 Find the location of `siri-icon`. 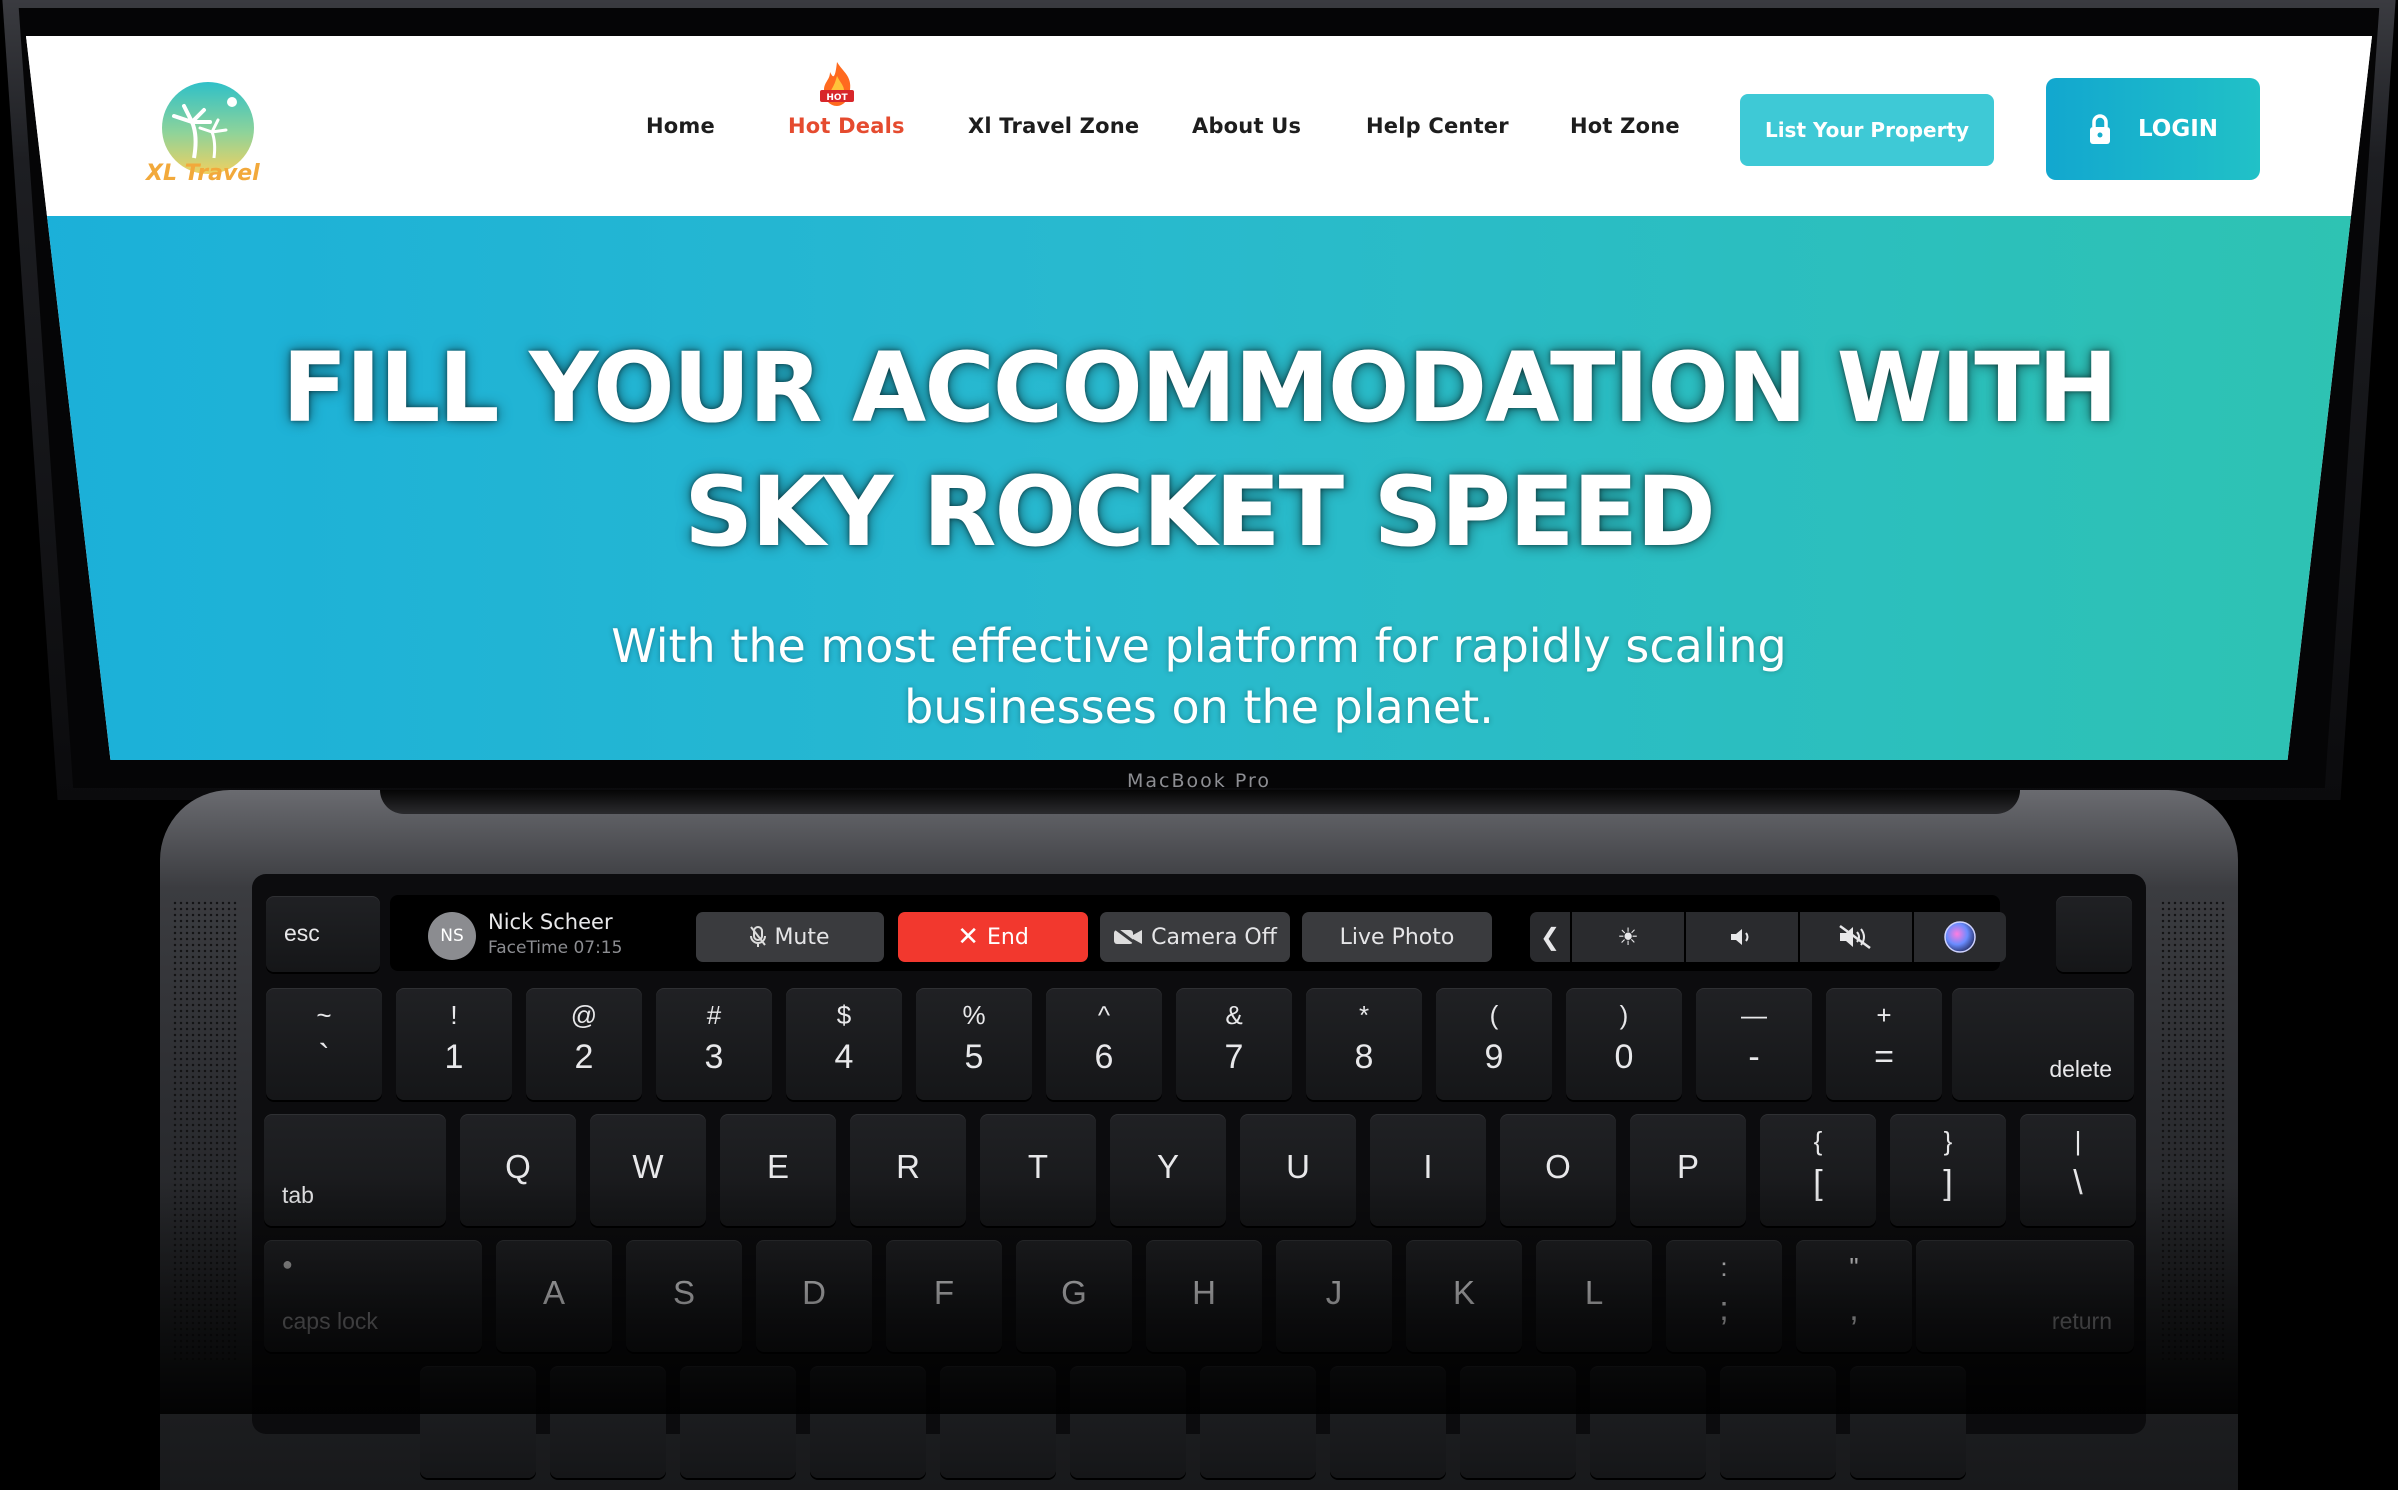

siri-icon is located at coordinates (1960, 937).